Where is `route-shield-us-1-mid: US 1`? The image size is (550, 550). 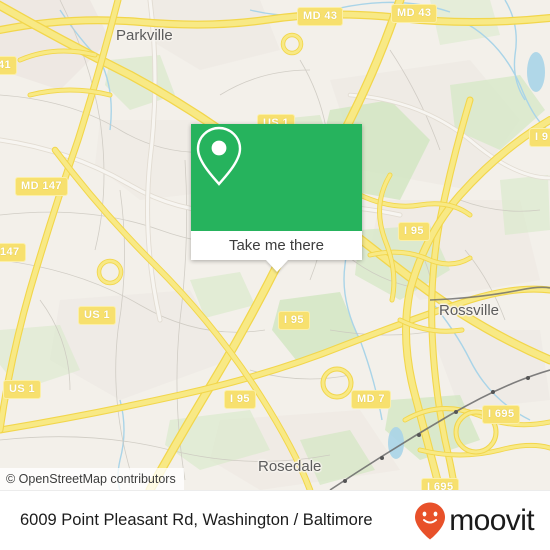
route-shield-us-1-mid: US 1 is located at coordinates (97, 315).